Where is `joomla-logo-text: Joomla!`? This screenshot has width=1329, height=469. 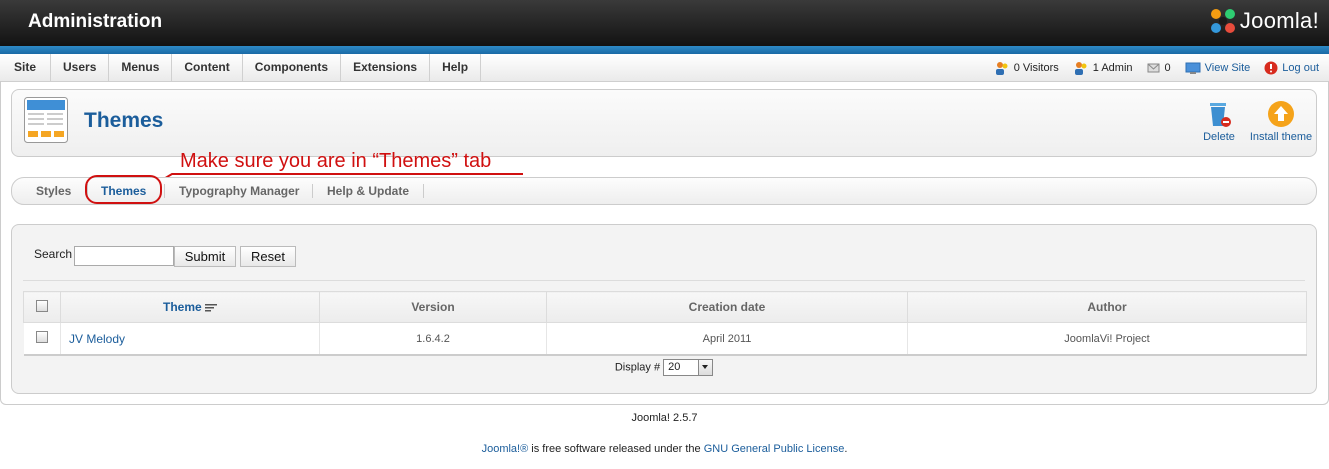 joomla-logo-text: Joomla! is located at coordinates (1279, 20).